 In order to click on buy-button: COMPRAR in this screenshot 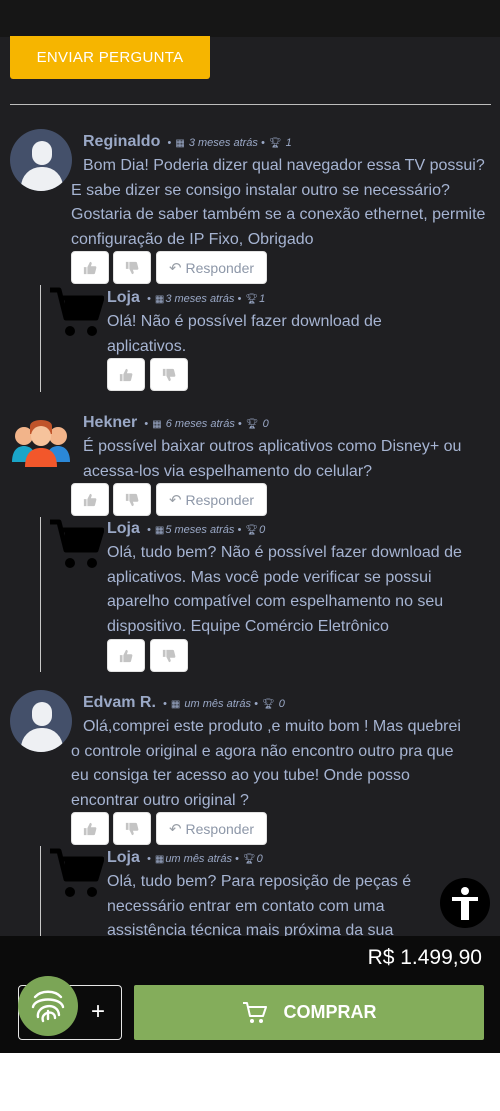, I will do `click(309, 1012)`.